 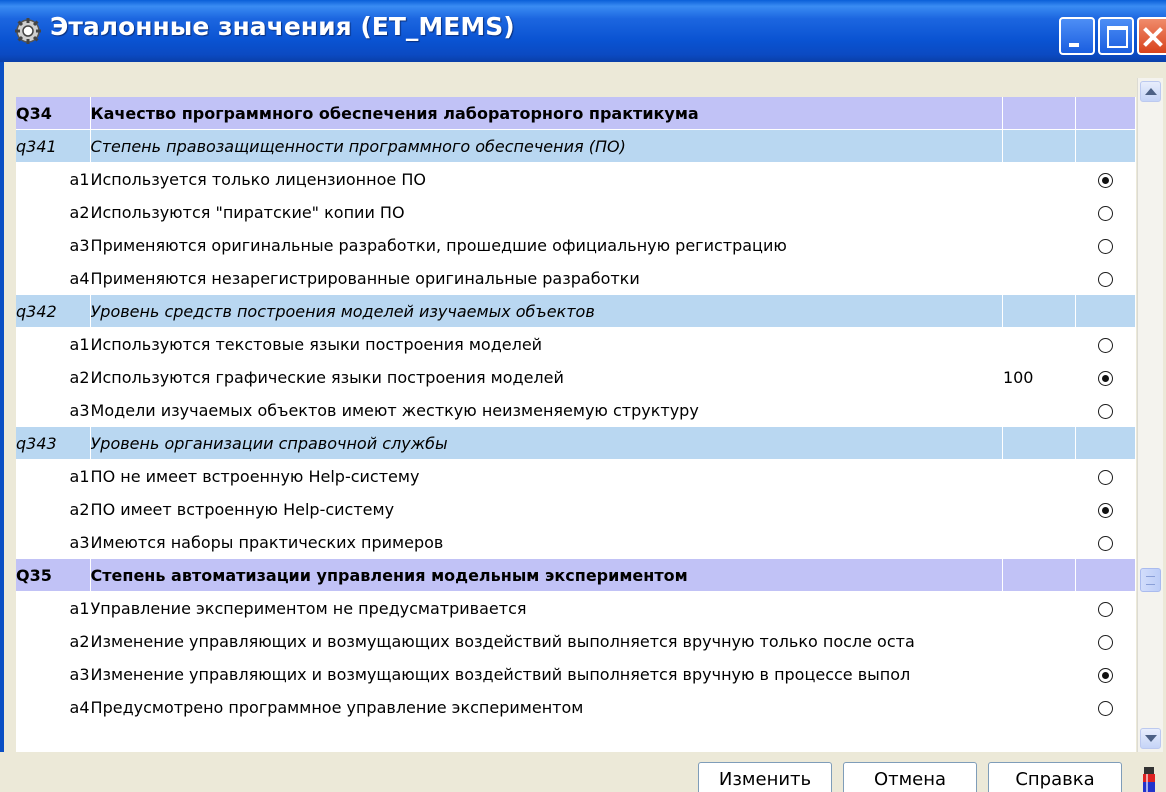 I want to click on row-code: Q34, so click(x=53, y=113).